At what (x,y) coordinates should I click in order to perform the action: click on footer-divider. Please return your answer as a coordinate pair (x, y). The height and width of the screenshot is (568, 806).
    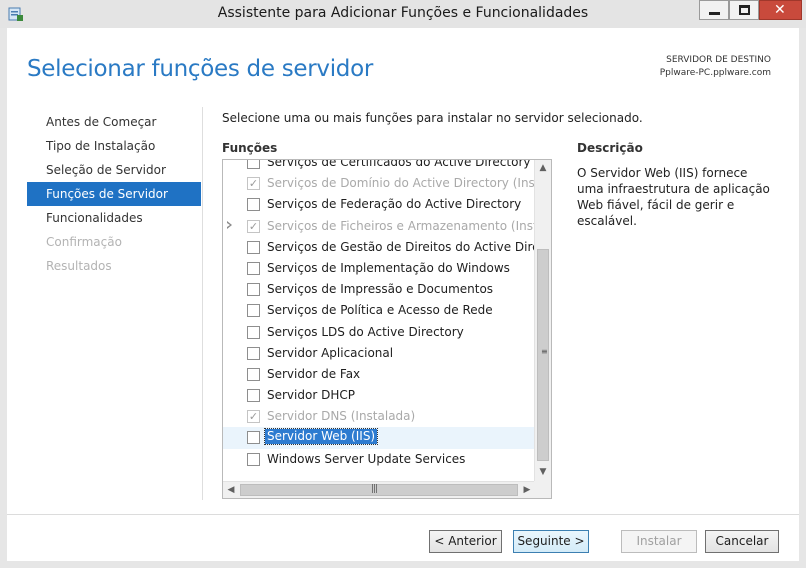
    Looking at the image, I should click on (403, 514).